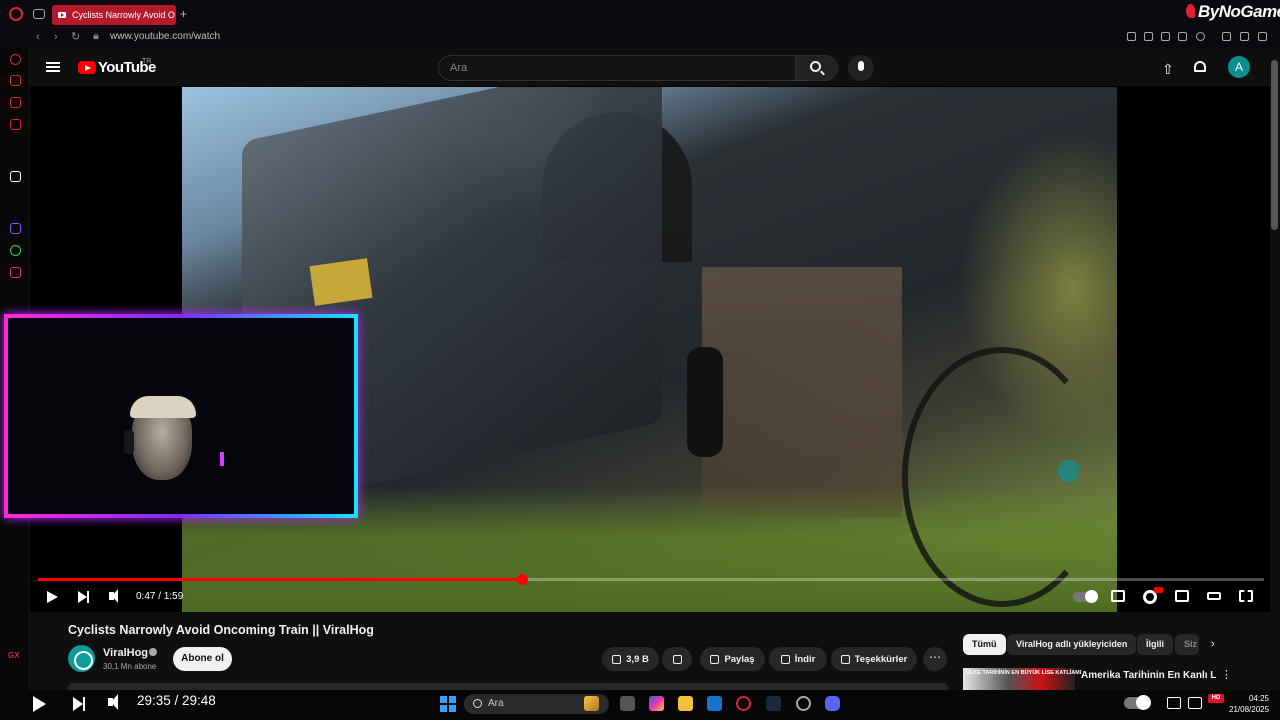 Image resolution: width=1280 pixels, height=720 pixels. I want to click on mail-icon, so click(15, 124).